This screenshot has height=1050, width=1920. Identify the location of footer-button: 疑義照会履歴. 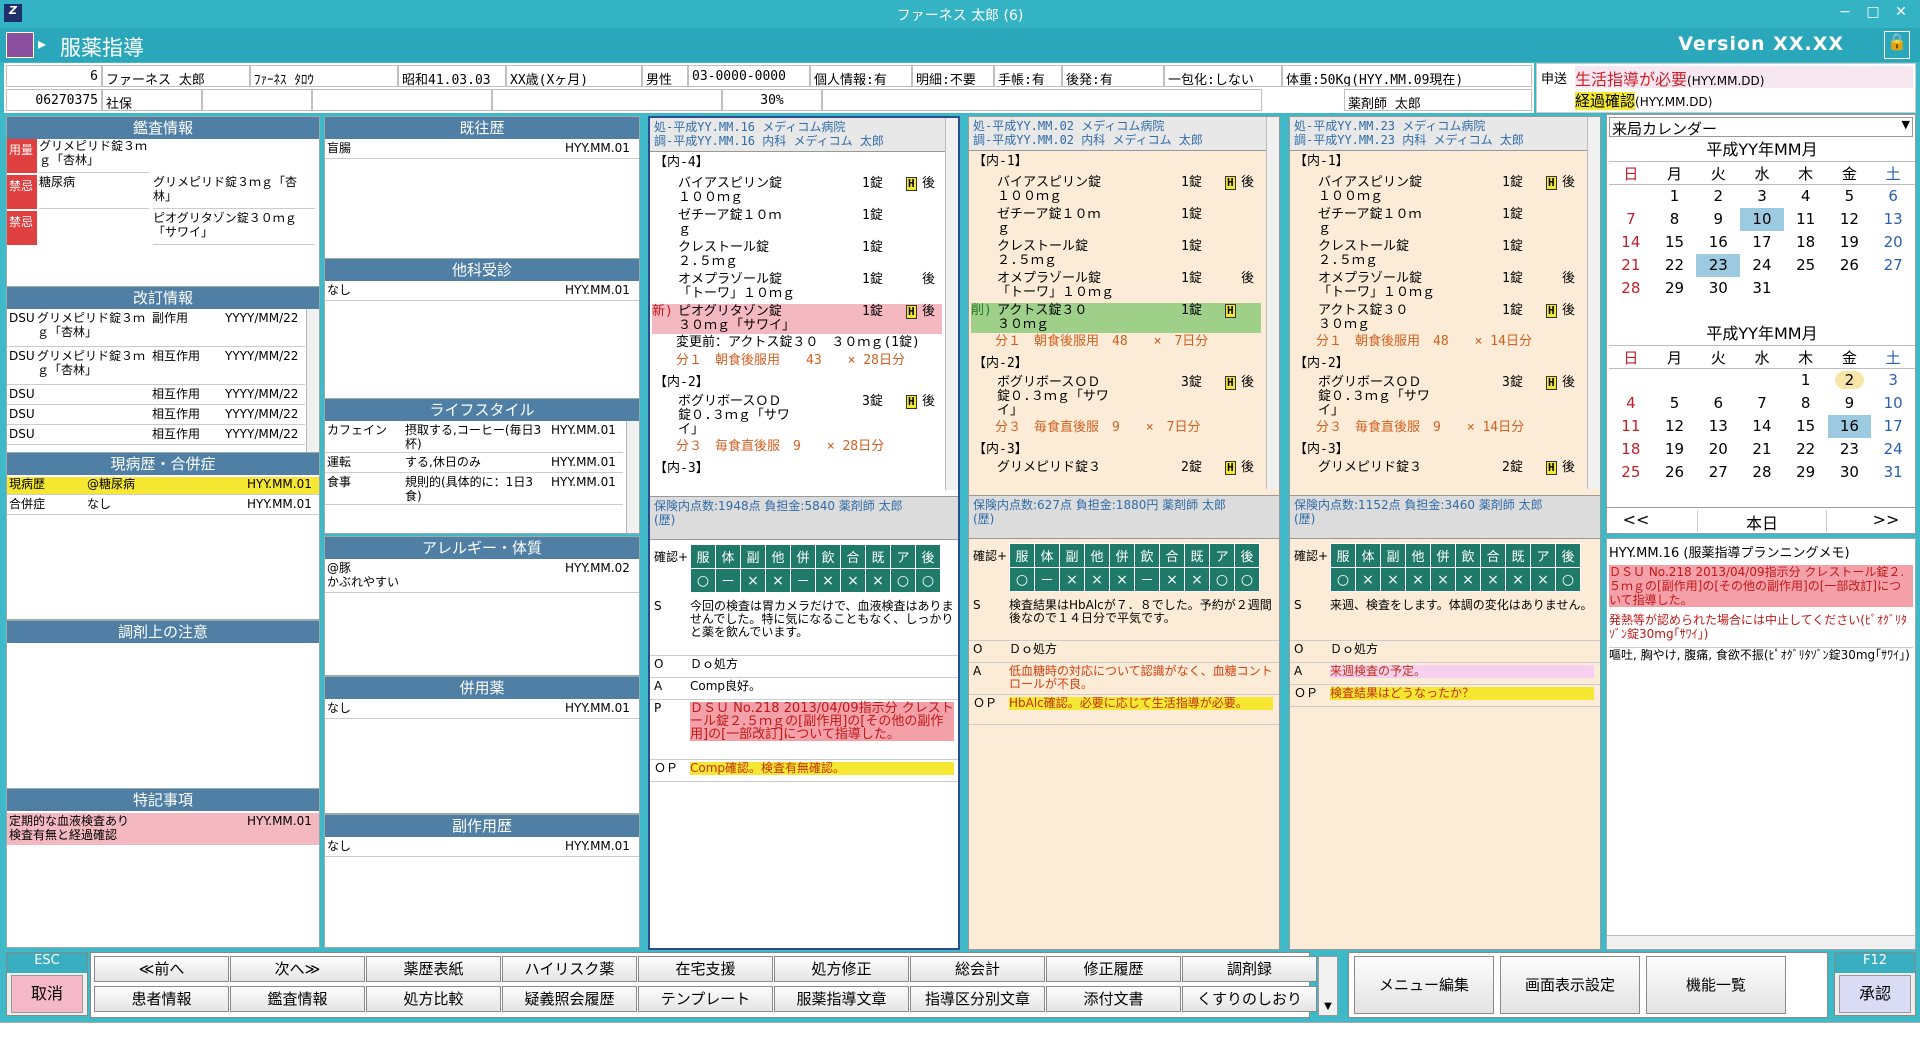
(569, 999).